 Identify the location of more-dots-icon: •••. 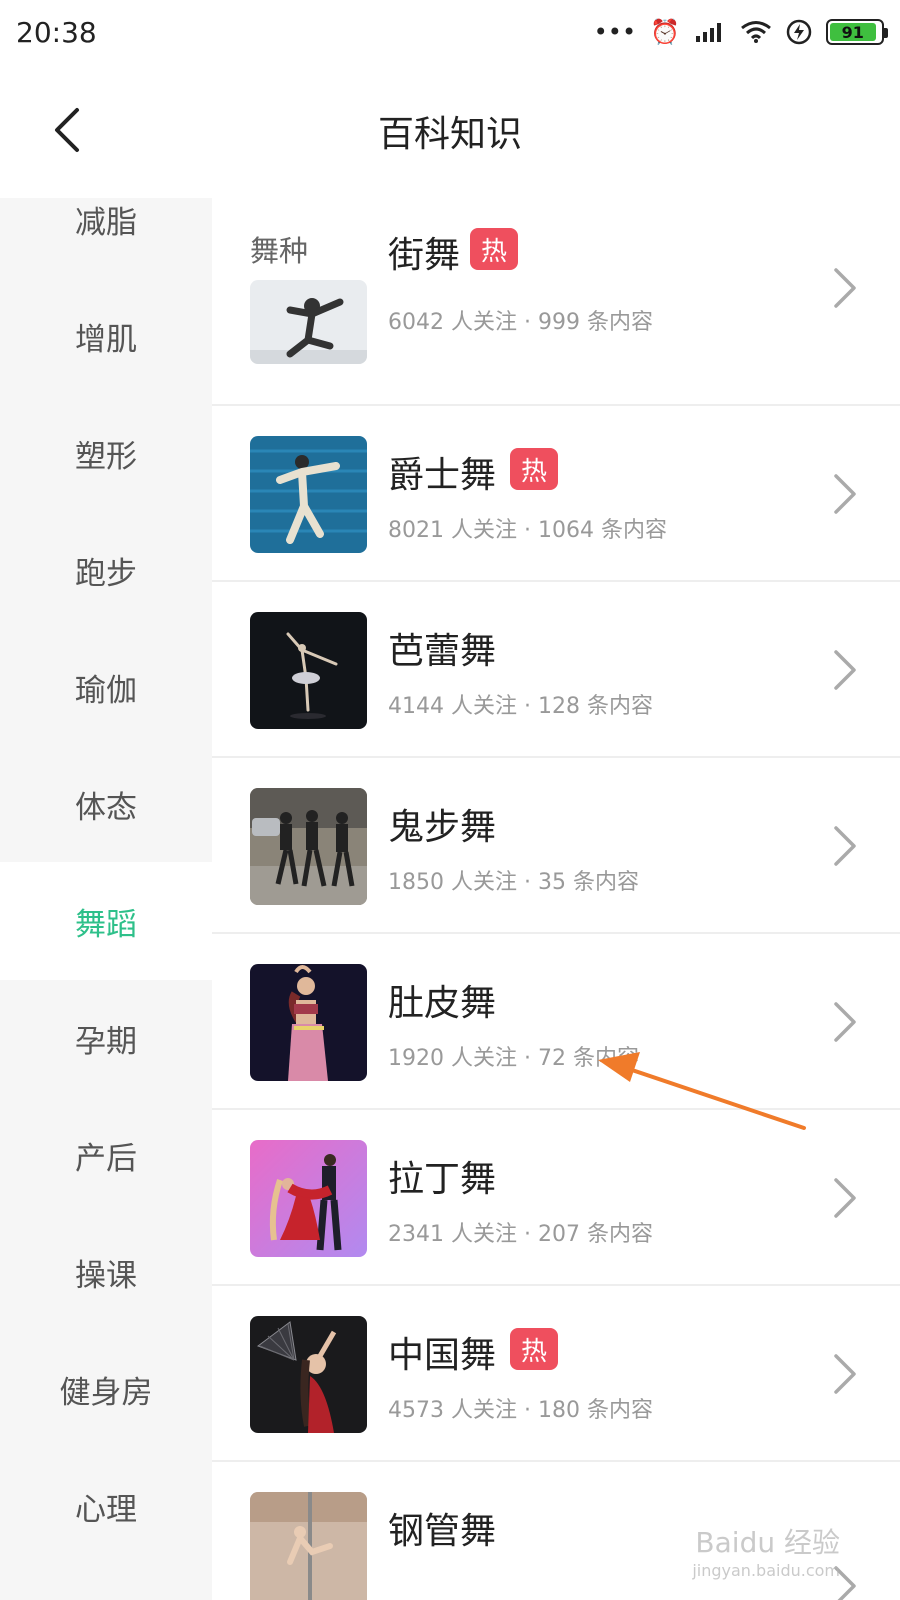
(615, 32).